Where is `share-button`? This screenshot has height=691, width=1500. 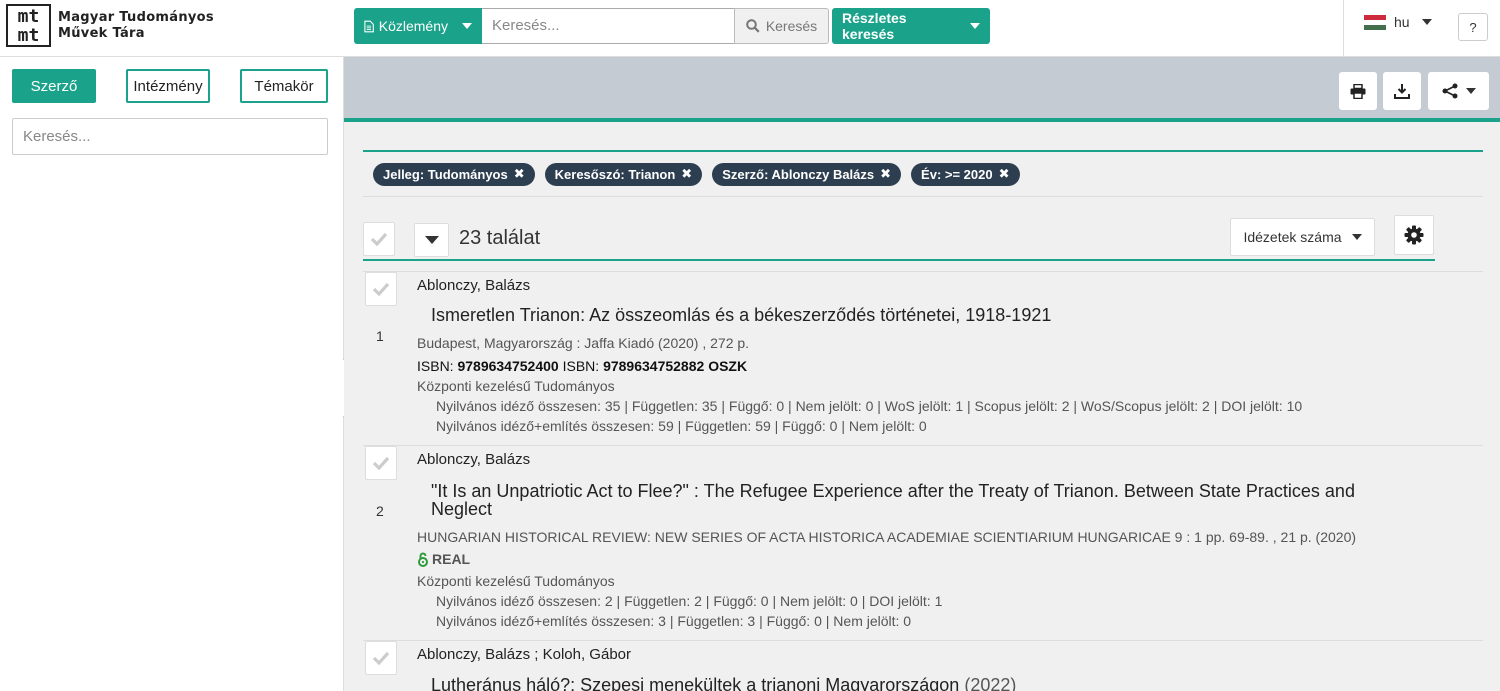 share-button is located at coordinates (1458, 91).